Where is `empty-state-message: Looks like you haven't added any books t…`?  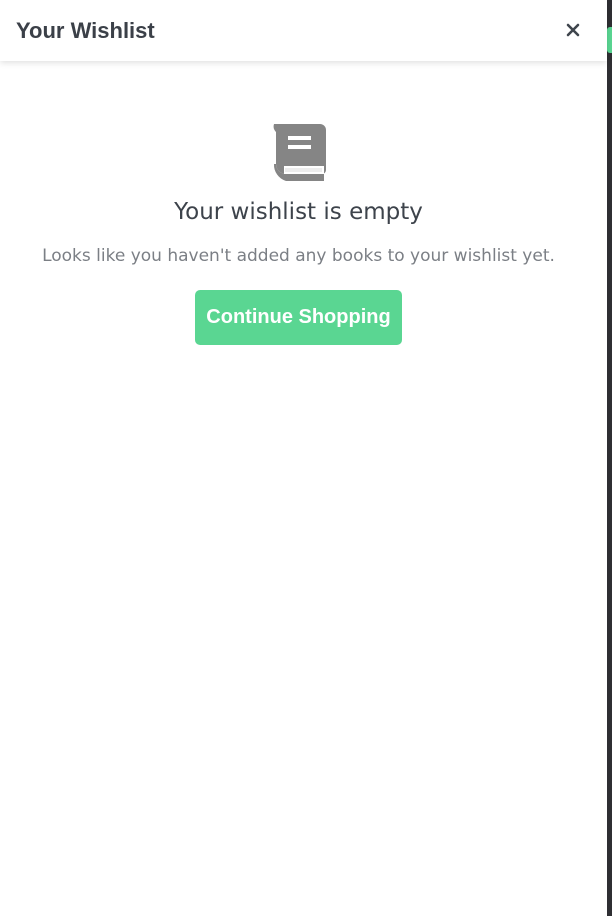 empty-state-message: Looks like you haven't added any books t… is located at coordinates (298, 256).